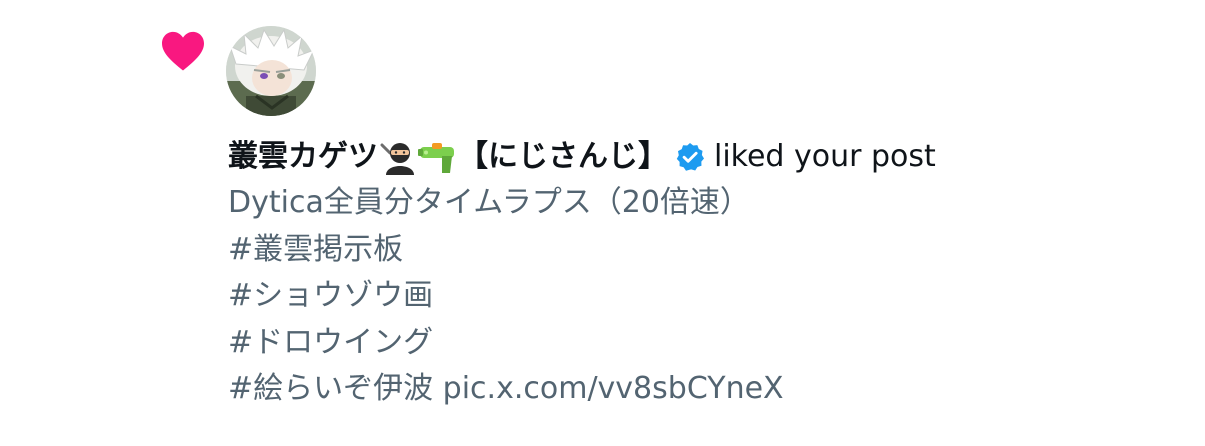 The image size is (1205, 446). Describe the element at coordinates (397, 159) in the screenshot. I see `ninja-emoji-icon` at that location.